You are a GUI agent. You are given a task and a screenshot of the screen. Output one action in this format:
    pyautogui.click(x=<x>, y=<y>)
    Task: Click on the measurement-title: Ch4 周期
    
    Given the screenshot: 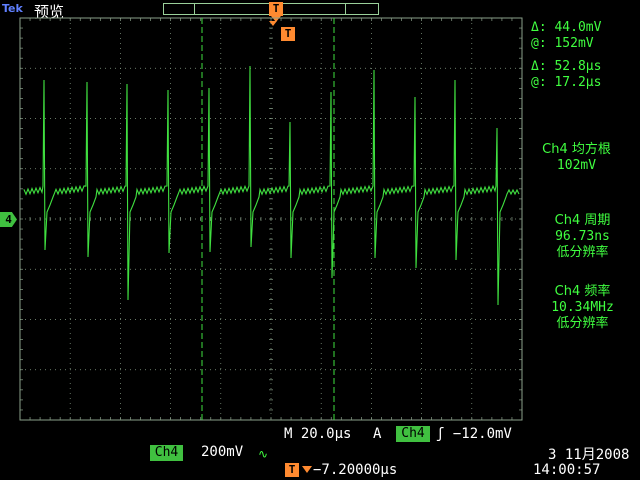 What is the action you would take?
    pyautogui.click(x=582, y=220)
    